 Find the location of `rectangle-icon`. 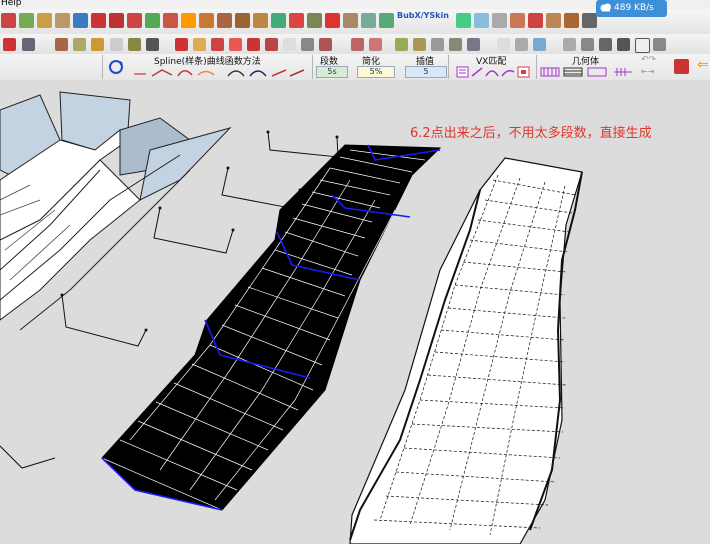

rectangle-icon is located at coordinates (80, 20).